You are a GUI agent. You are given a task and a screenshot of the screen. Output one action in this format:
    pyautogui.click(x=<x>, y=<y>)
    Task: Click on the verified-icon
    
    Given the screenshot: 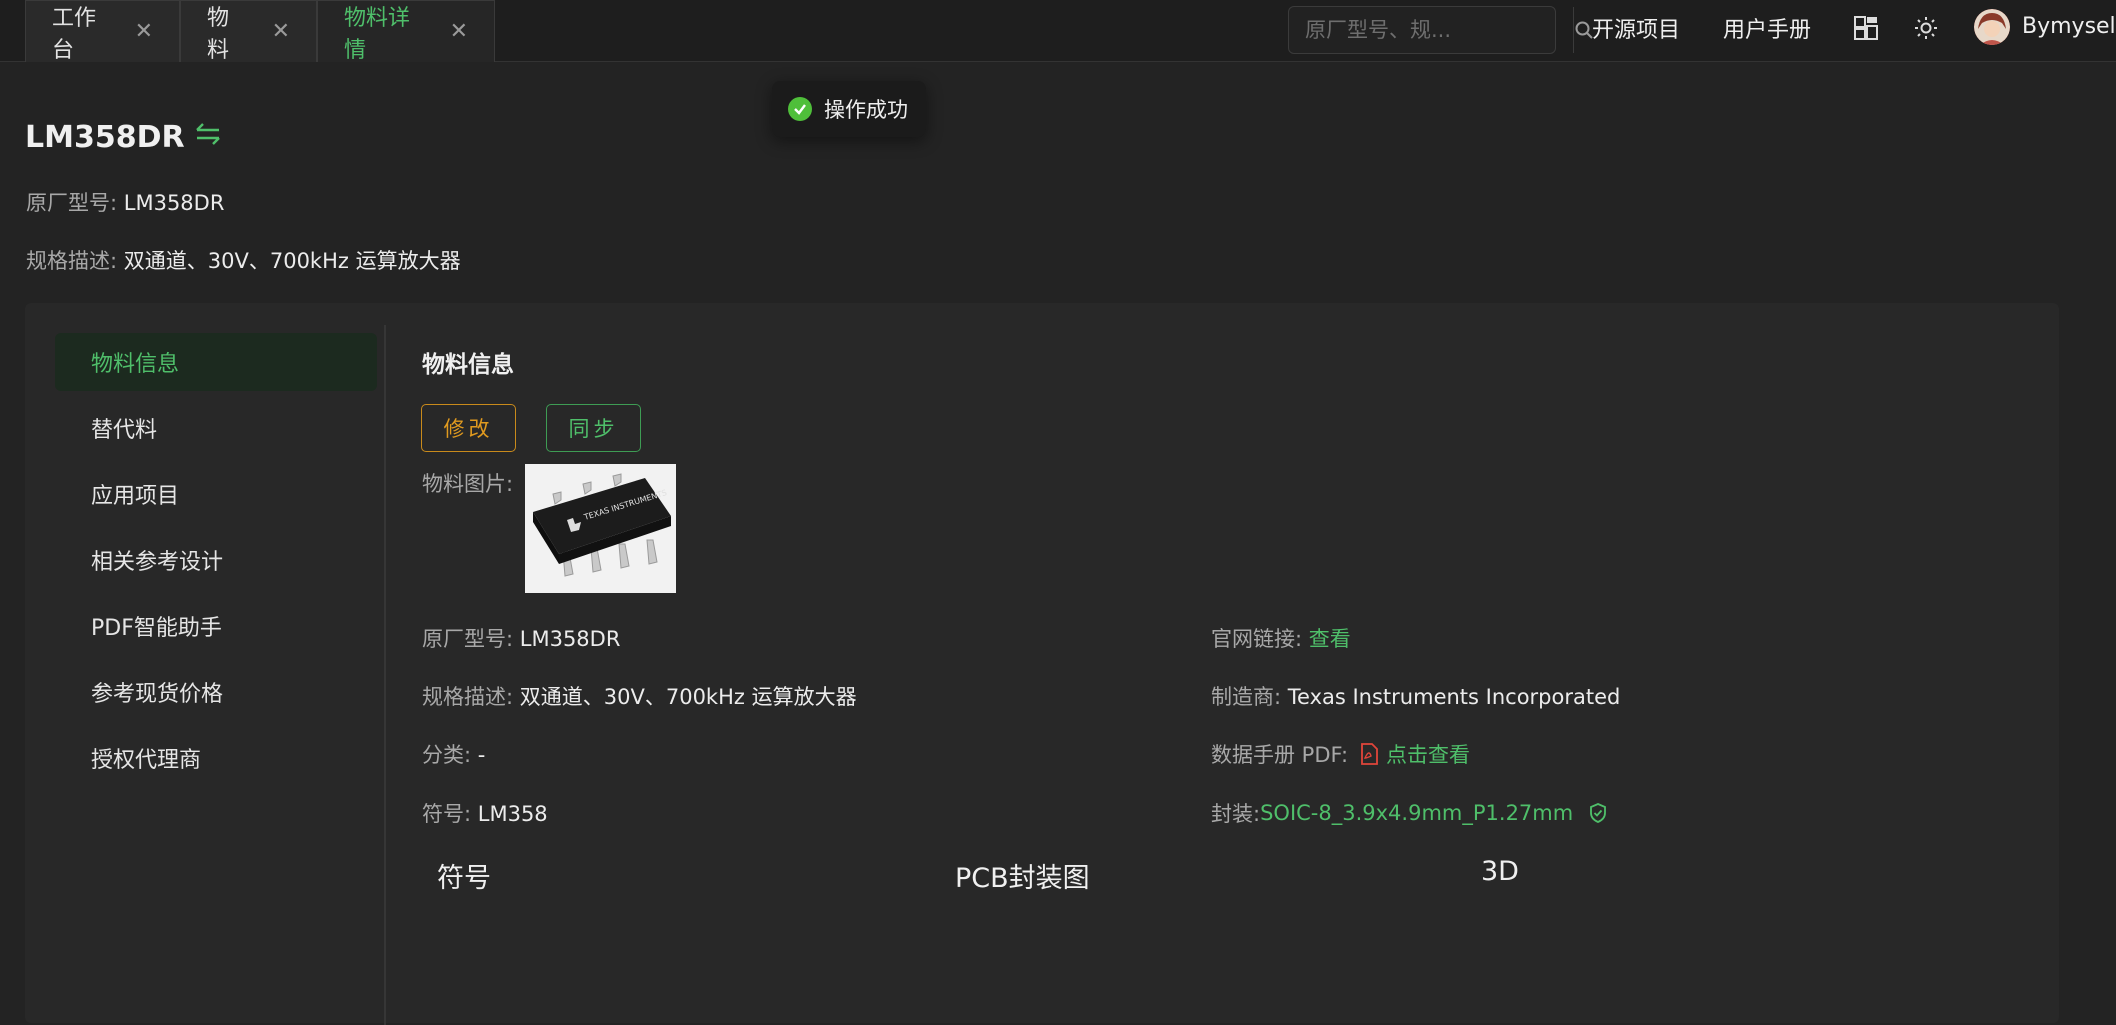 What is the action you would take?
    pyautogui.click(x=1598, y=813)
    